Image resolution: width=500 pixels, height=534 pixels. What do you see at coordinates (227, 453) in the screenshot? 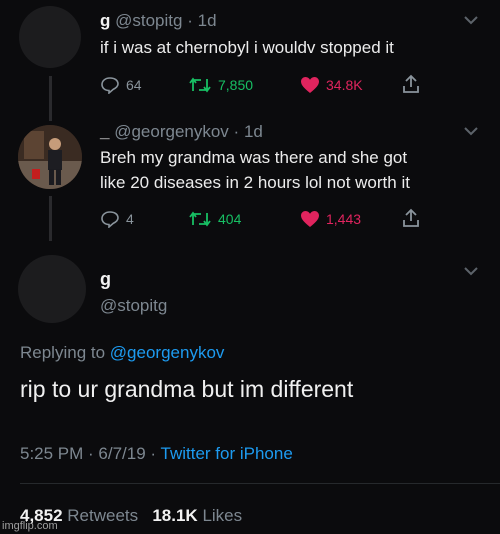
I see `source-link: Twitter for iPhone` at bounding box center [227, 453].